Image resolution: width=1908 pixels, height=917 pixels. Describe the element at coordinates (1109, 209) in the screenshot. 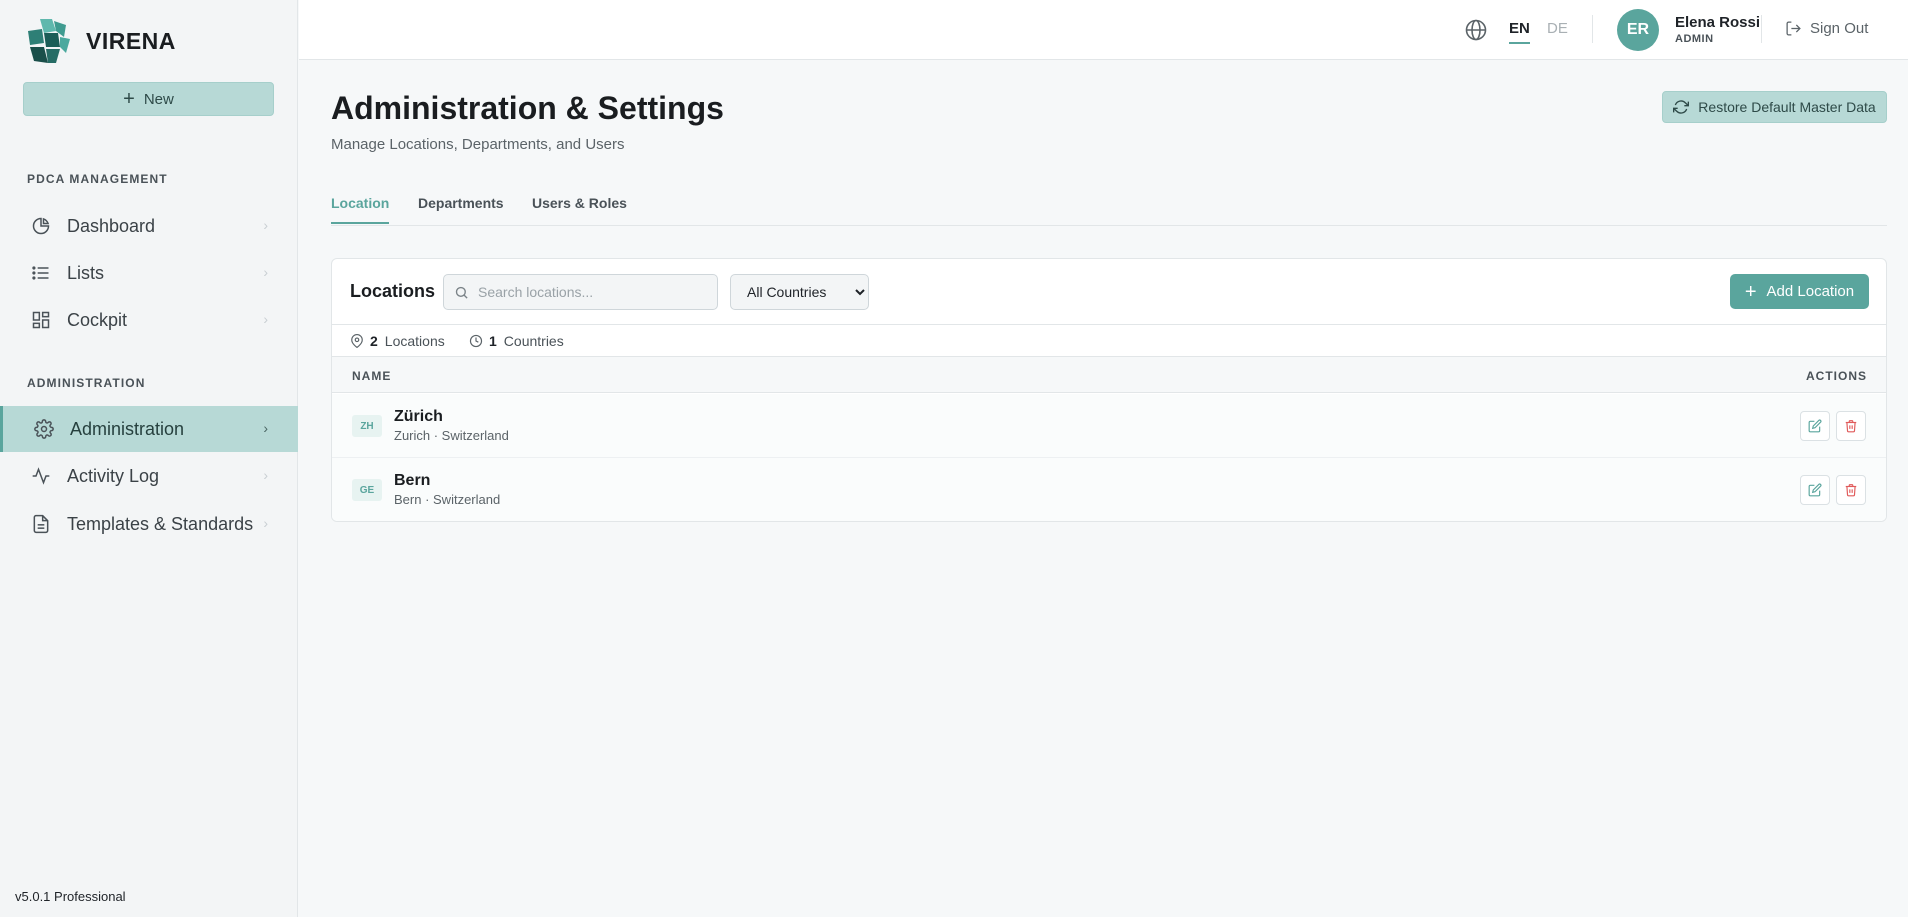

I see `tabs: Location Departments Users & Roles` at that location.